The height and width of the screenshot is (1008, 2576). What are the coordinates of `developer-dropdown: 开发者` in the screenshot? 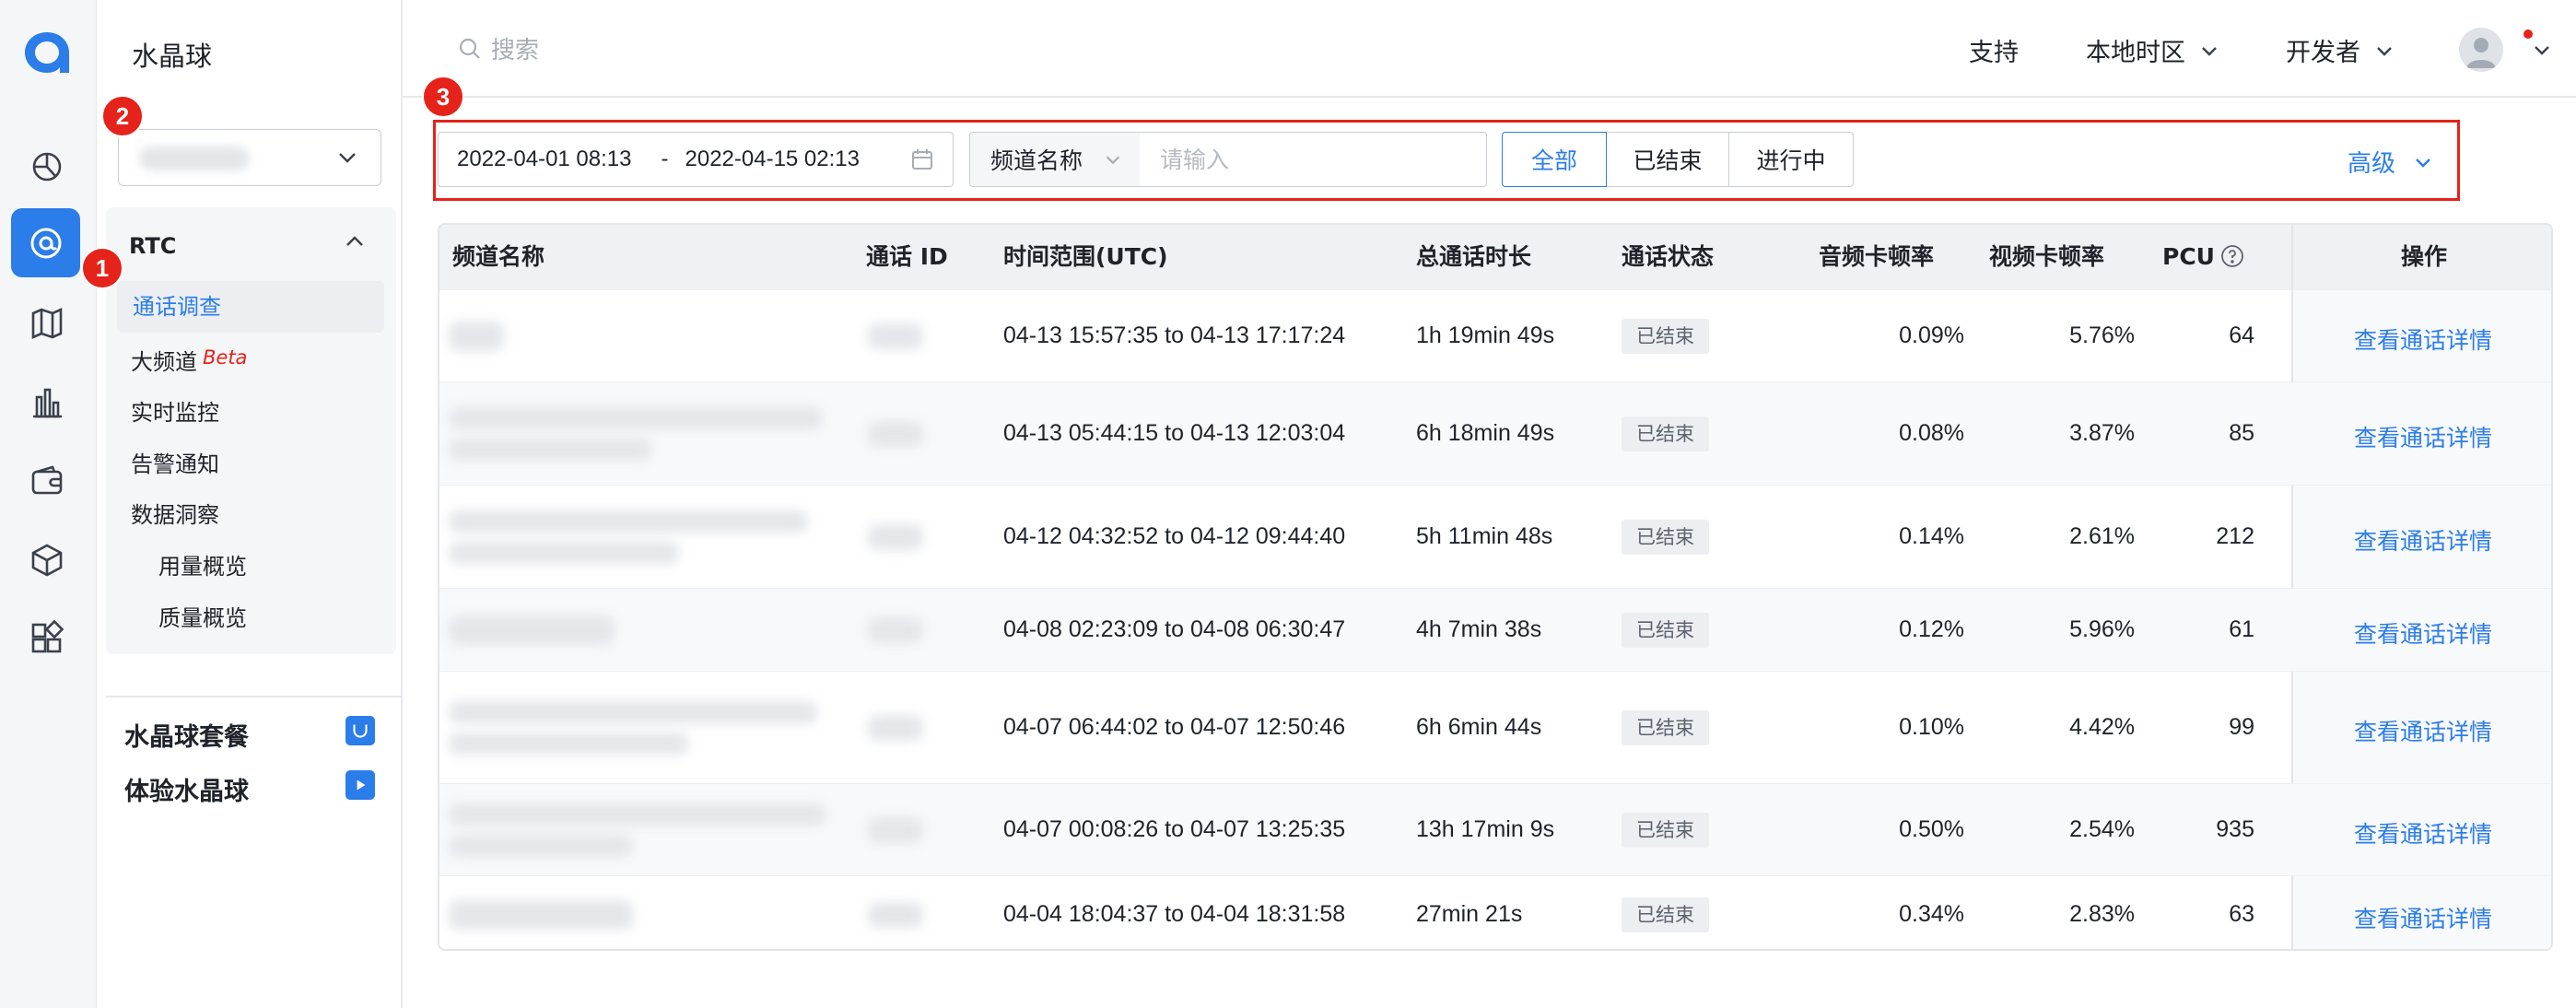 It's located at (2340, 50).